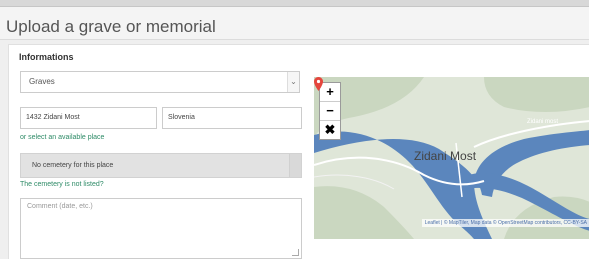 The height and width of the screenshot is (259, 589). What do you see at coordinates (295, 252) in the screenshot?
I see `resize-grip-icon` at bounding box center [295, 252].